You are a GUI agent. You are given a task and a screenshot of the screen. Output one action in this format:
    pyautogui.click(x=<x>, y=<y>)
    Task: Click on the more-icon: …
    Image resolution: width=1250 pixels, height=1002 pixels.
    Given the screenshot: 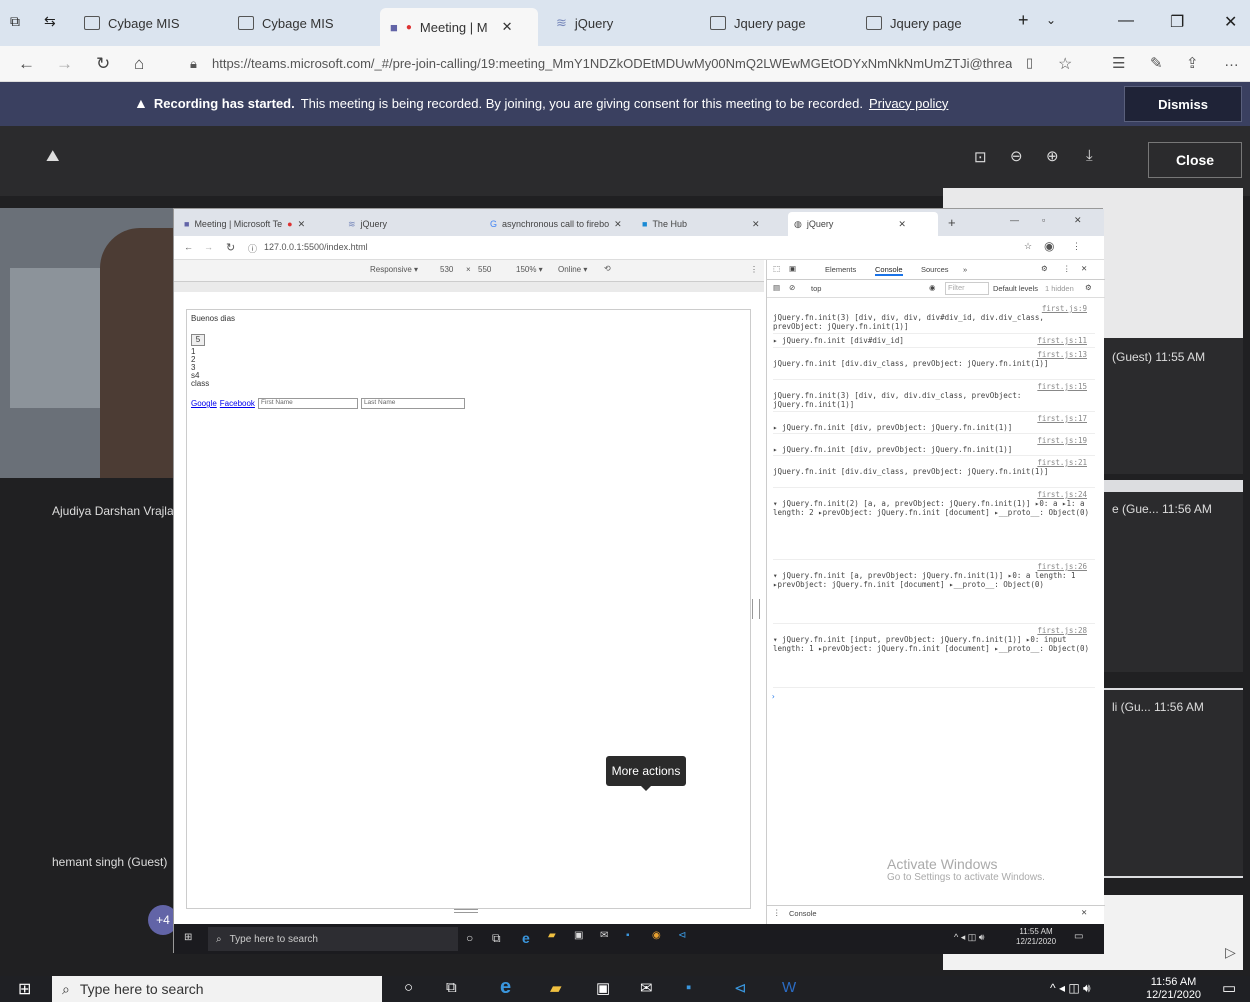 What is the action you would take?
    pyautogui.click(x=1231, y=61)
    